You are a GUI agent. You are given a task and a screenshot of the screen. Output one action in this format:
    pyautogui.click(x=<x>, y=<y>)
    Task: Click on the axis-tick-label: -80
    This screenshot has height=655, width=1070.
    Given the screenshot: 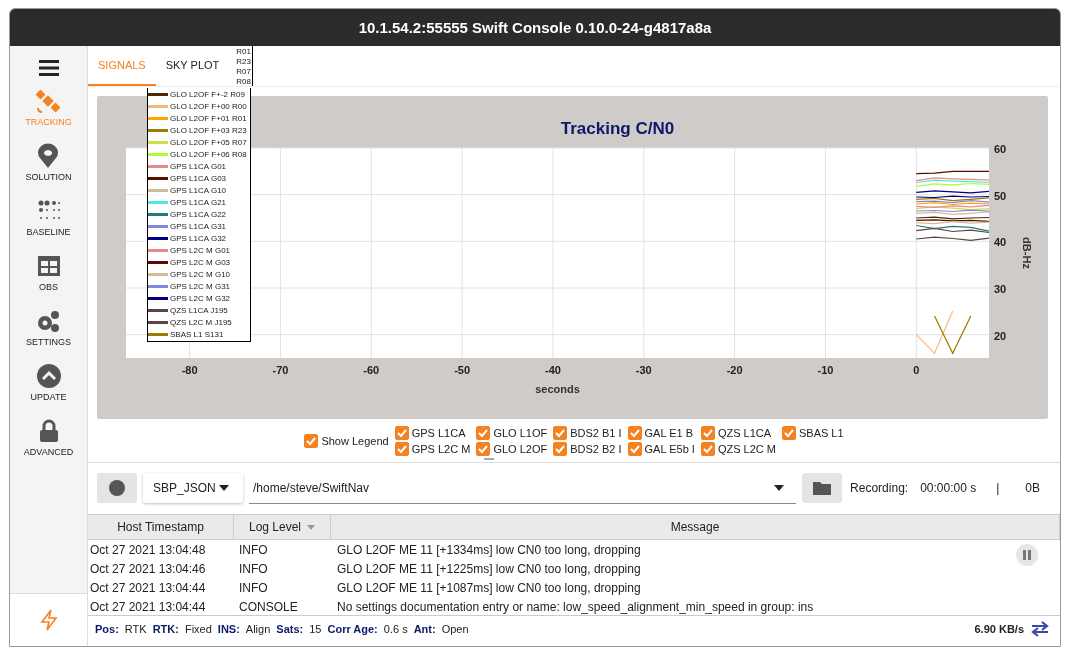 What is the action you would take?
    pyautogui.click(x=189, y=370)
    